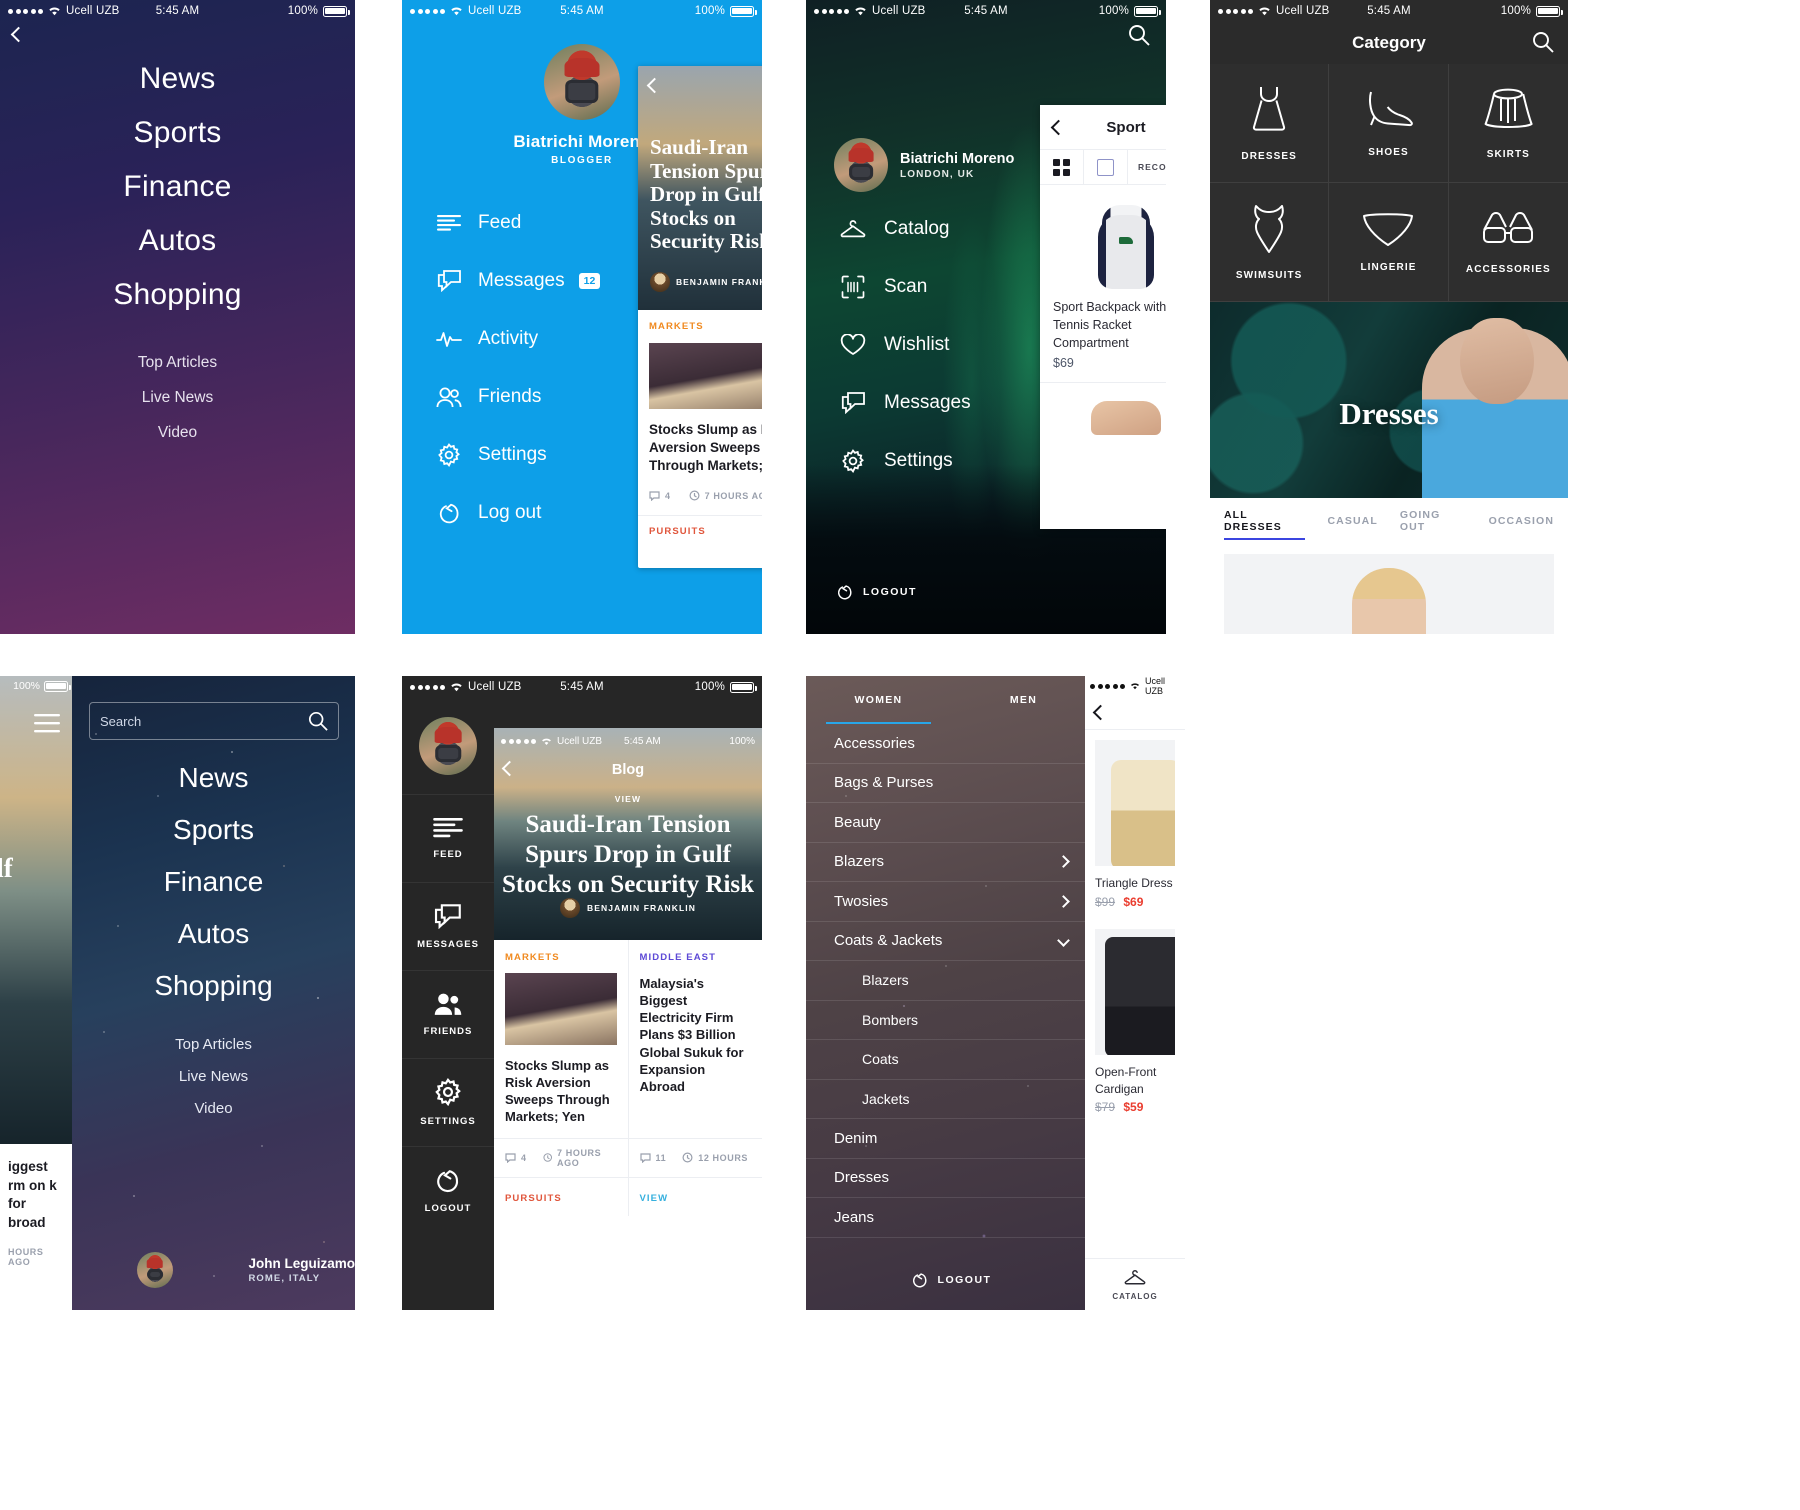  I want to click on sort-label: RECOMM, so click(1147, 167).